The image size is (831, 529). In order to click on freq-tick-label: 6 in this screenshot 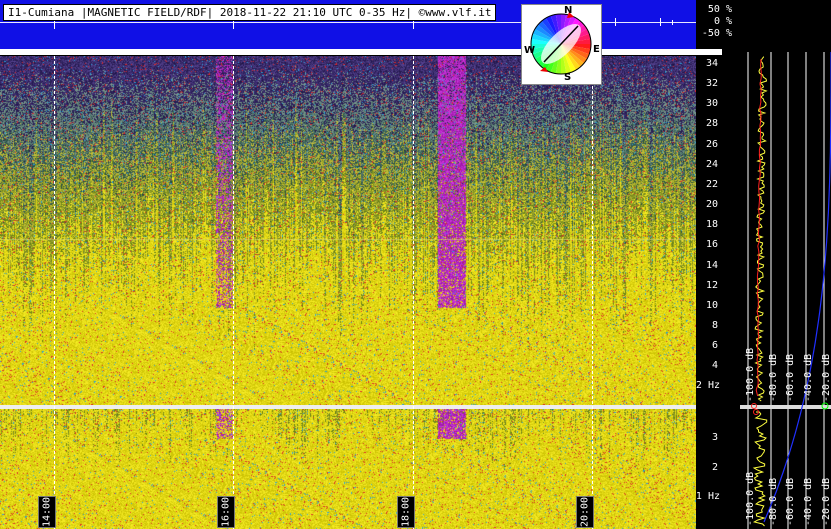, I will do `click(714, 345)`.